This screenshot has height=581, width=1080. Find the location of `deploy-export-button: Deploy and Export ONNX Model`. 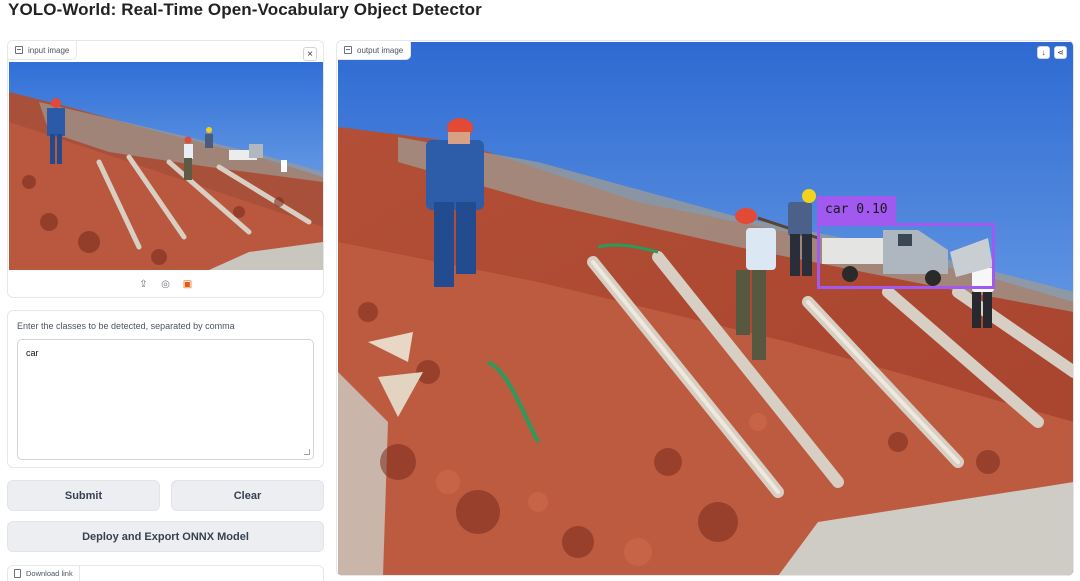

deploy-export-button: Deploy and Export ONNX Model is located at coordinates (165, 536).